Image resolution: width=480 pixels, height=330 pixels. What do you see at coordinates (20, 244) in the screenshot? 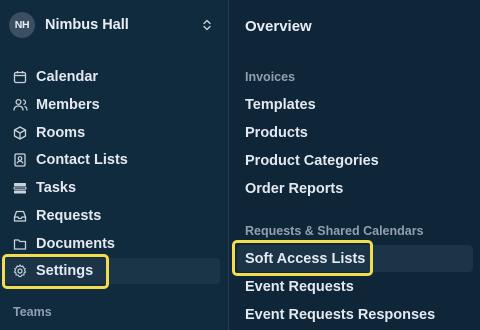
I see `folder-icon` at bounding box center [20, 244].